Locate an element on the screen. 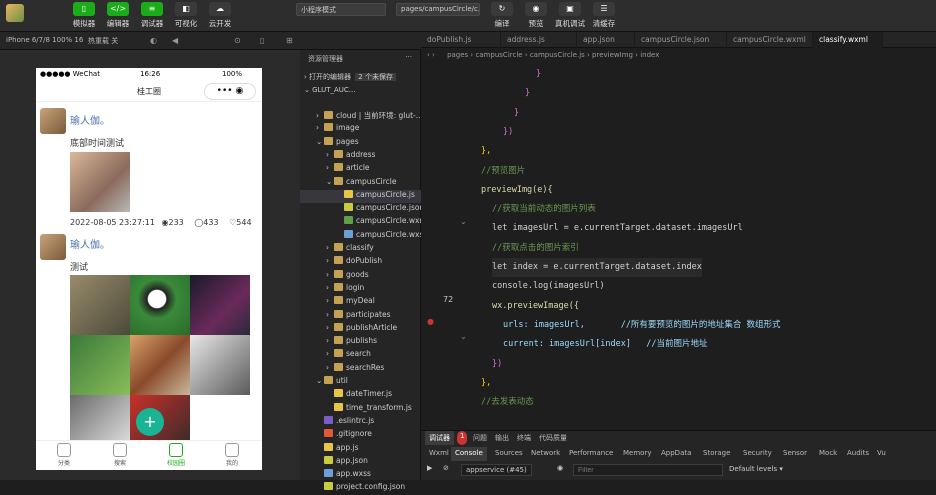 The height and width of the screenshot is (495, 936). file-tree-item: project.config.json is located at coordinates (360, 488).